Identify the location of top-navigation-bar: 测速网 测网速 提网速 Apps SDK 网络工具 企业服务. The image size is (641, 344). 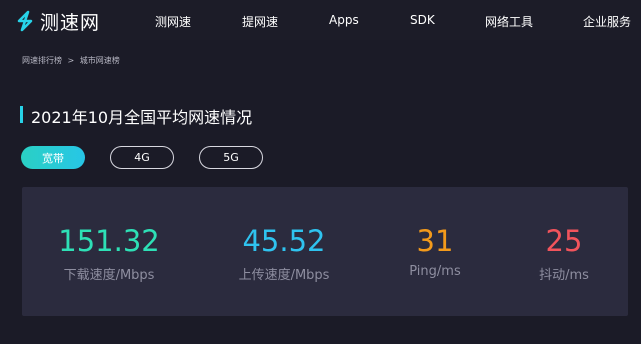
(320, 20).